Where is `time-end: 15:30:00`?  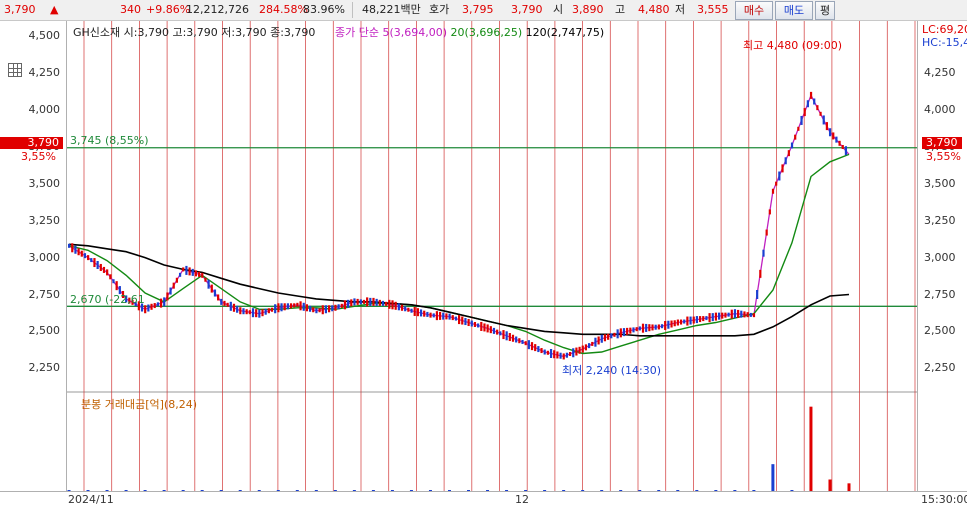 time-end: 15:30:00 is located at coordinates (944, 499).